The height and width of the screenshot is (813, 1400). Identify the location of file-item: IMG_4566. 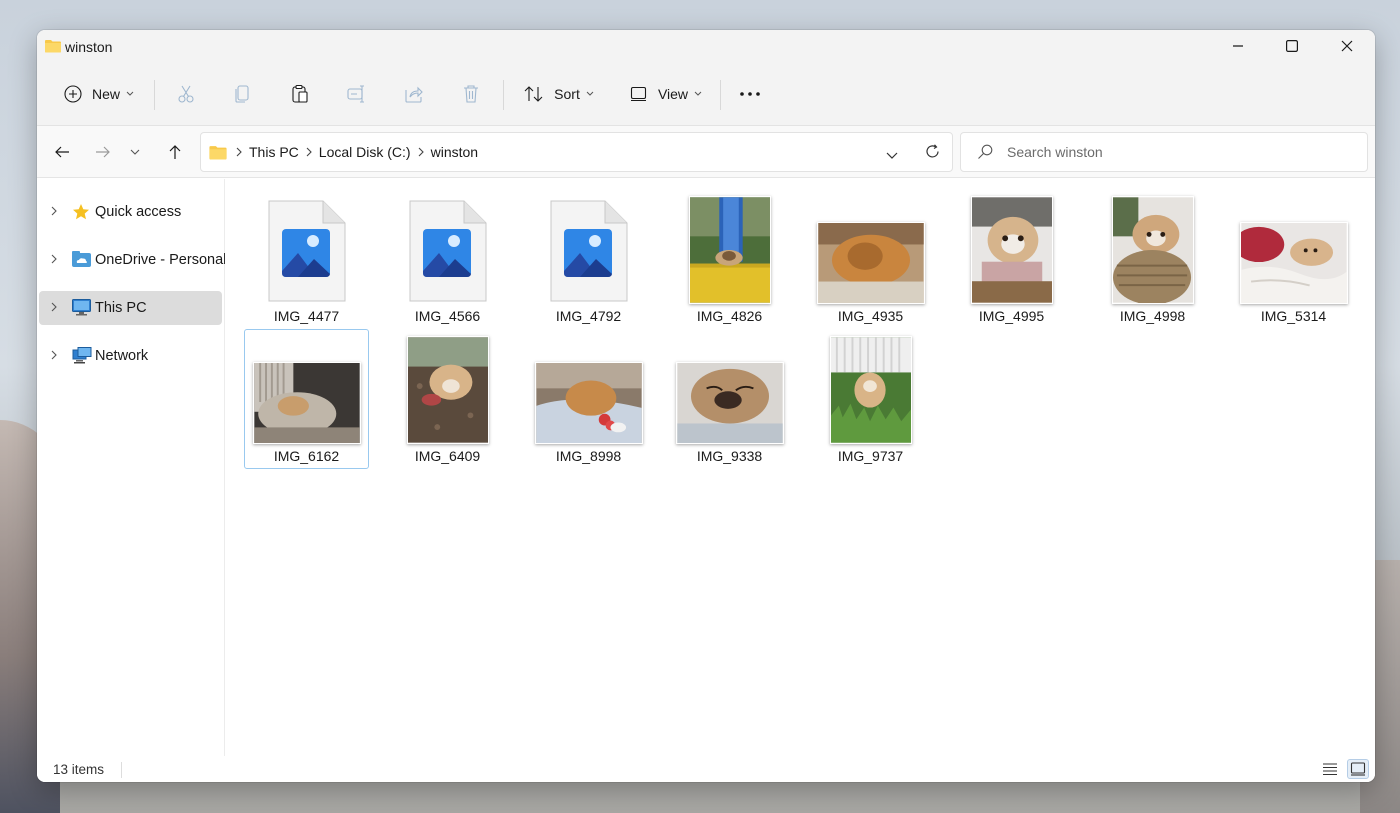
(447, 259).